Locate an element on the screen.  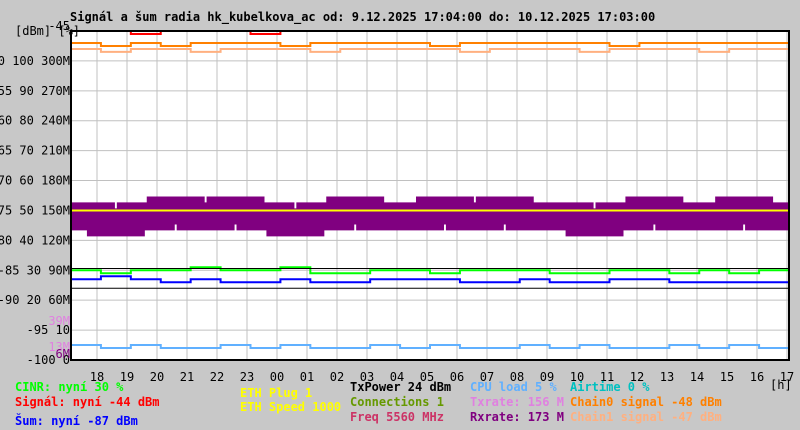
y-tick-label: -90 20 60M is located at coordinates (35, 300).